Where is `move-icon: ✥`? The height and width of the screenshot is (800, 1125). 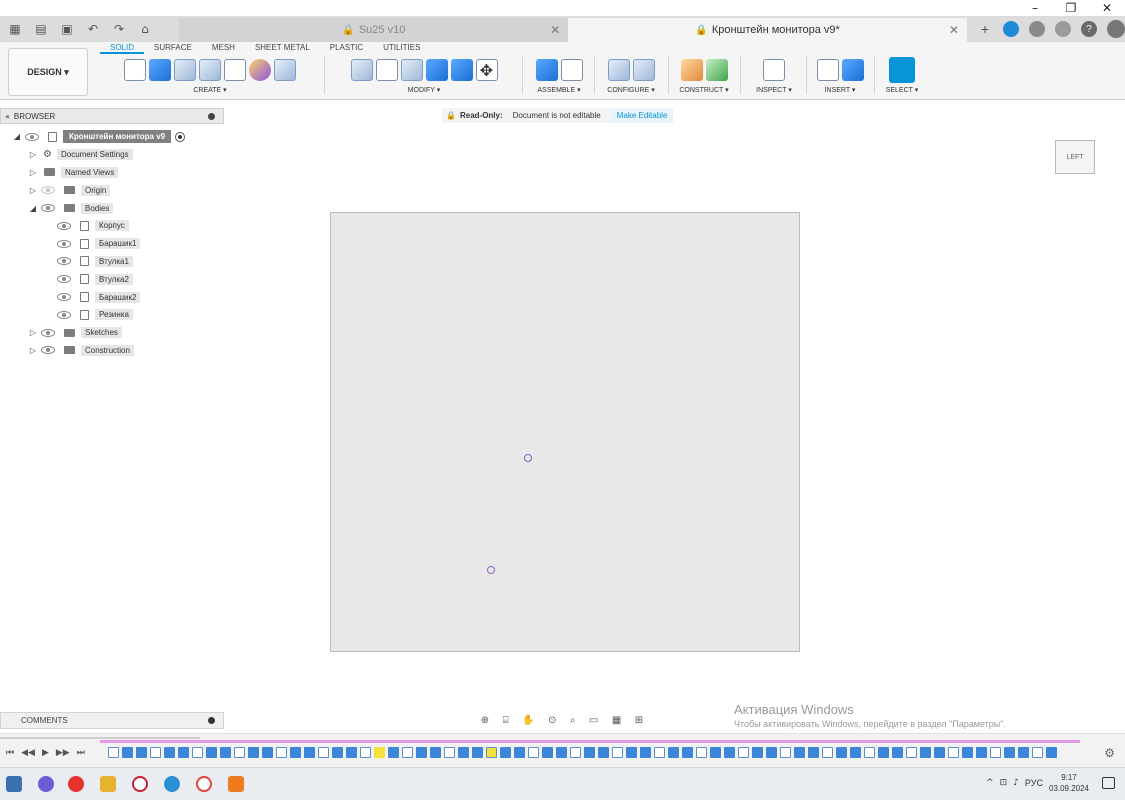
move-icon: ✥ is located at coordinates (486, 70).